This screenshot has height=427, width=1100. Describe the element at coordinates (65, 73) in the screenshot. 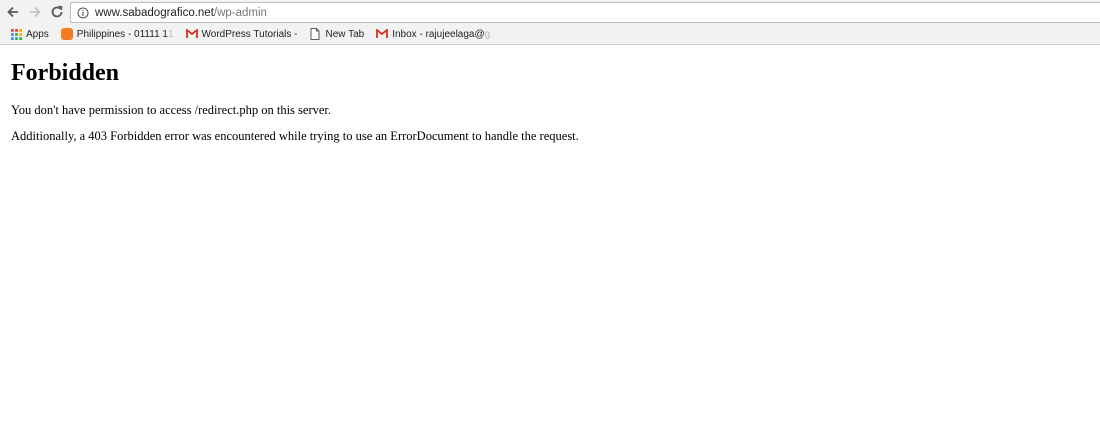

I see `page-title: Forbidden` at that location.